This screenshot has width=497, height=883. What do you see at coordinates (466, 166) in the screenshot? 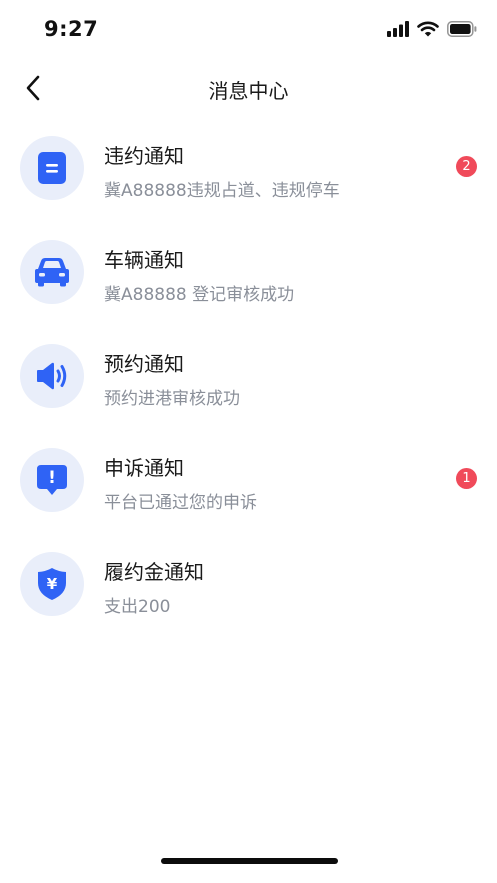
I see `unread-badge: 2` at bounding box center [466, 166].